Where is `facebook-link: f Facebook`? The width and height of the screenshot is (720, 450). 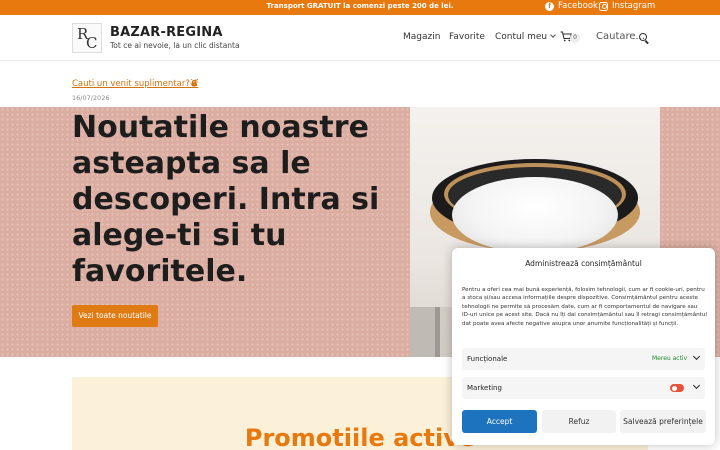 facebook-link: f Facebook is located at coordinates (571, 6).